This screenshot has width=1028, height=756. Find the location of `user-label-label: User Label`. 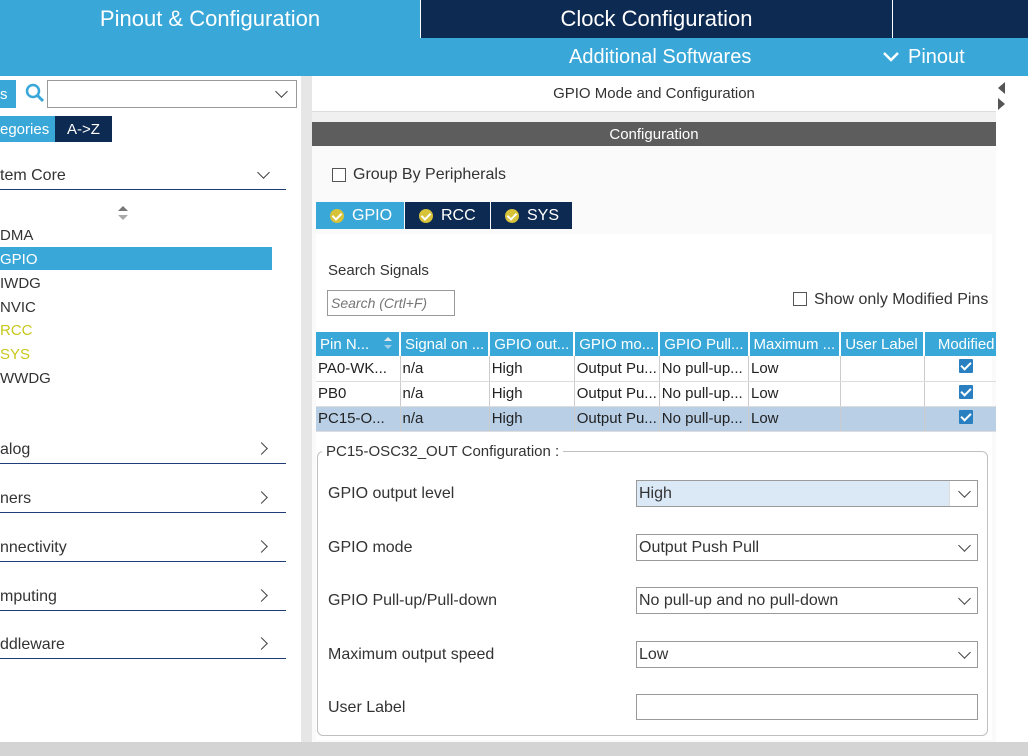

user-label-label: User Label is located at coordinates (367, 707).